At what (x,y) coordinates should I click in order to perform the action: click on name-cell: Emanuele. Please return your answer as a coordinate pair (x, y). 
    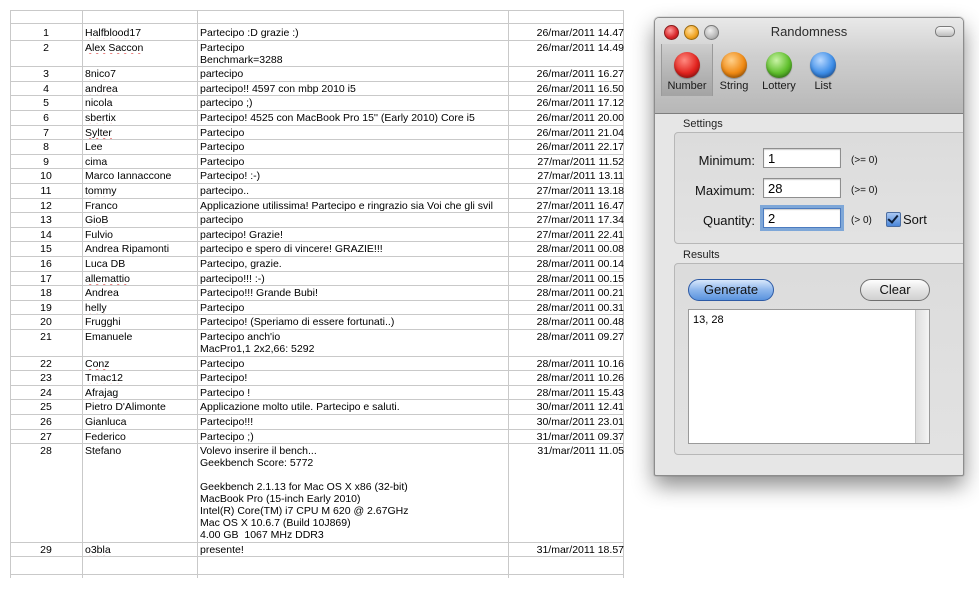
    Looking at the image, I should click on (141, 337).